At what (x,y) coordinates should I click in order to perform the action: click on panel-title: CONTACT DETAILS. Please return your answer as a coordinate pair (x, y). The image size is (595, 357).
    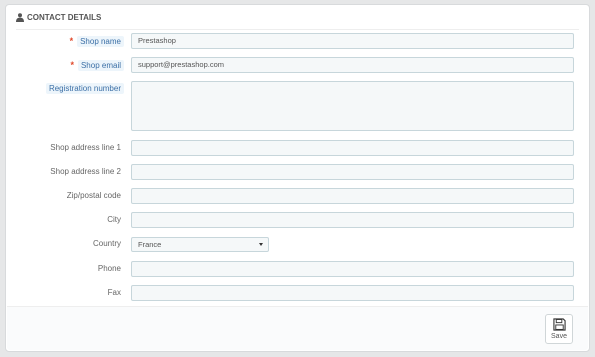
    Looking at the image, I should click on (64, 17).